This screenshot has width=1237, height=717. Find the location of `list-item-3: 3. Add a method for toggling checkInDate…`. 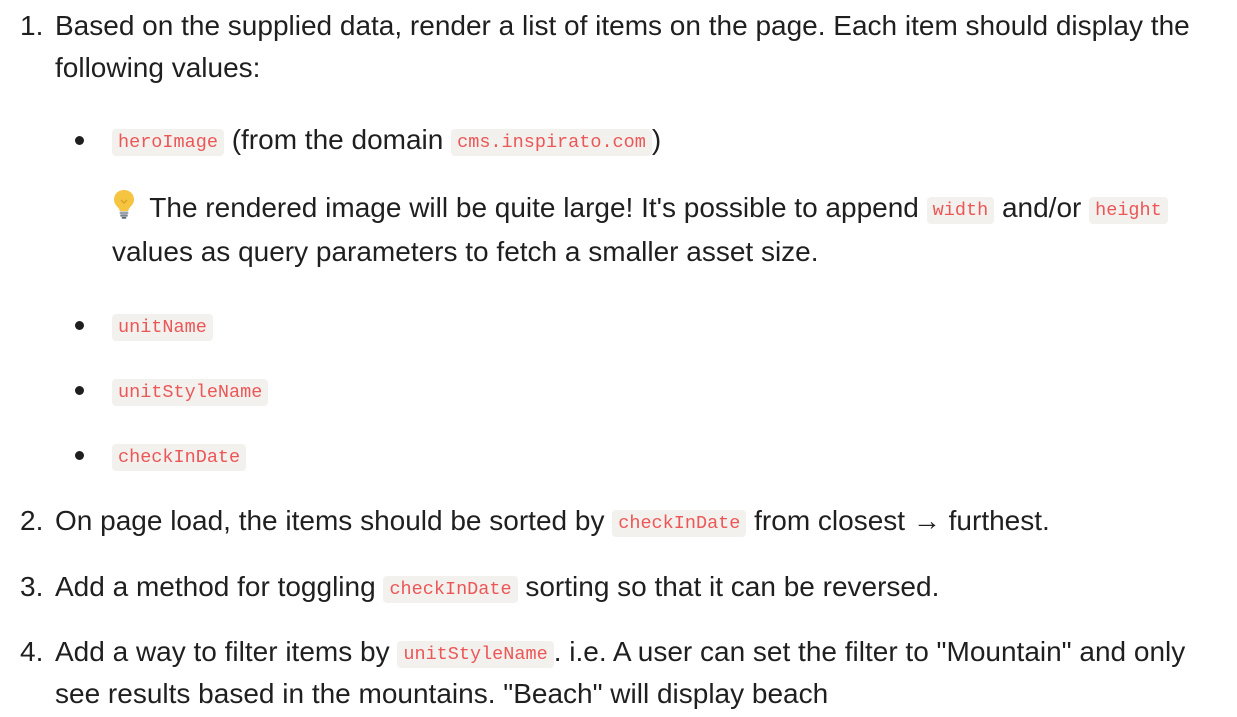

list-item-3: 3. Add a method for toggling checkInDate… is located at coordinates (607, 587).